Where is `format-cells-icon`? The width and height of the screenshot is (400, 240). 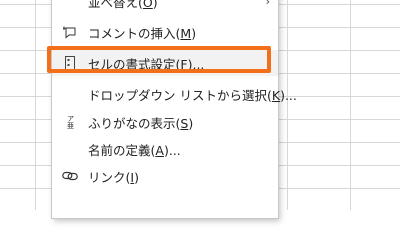
format-cells-icon is located at coordinates (70, 63).